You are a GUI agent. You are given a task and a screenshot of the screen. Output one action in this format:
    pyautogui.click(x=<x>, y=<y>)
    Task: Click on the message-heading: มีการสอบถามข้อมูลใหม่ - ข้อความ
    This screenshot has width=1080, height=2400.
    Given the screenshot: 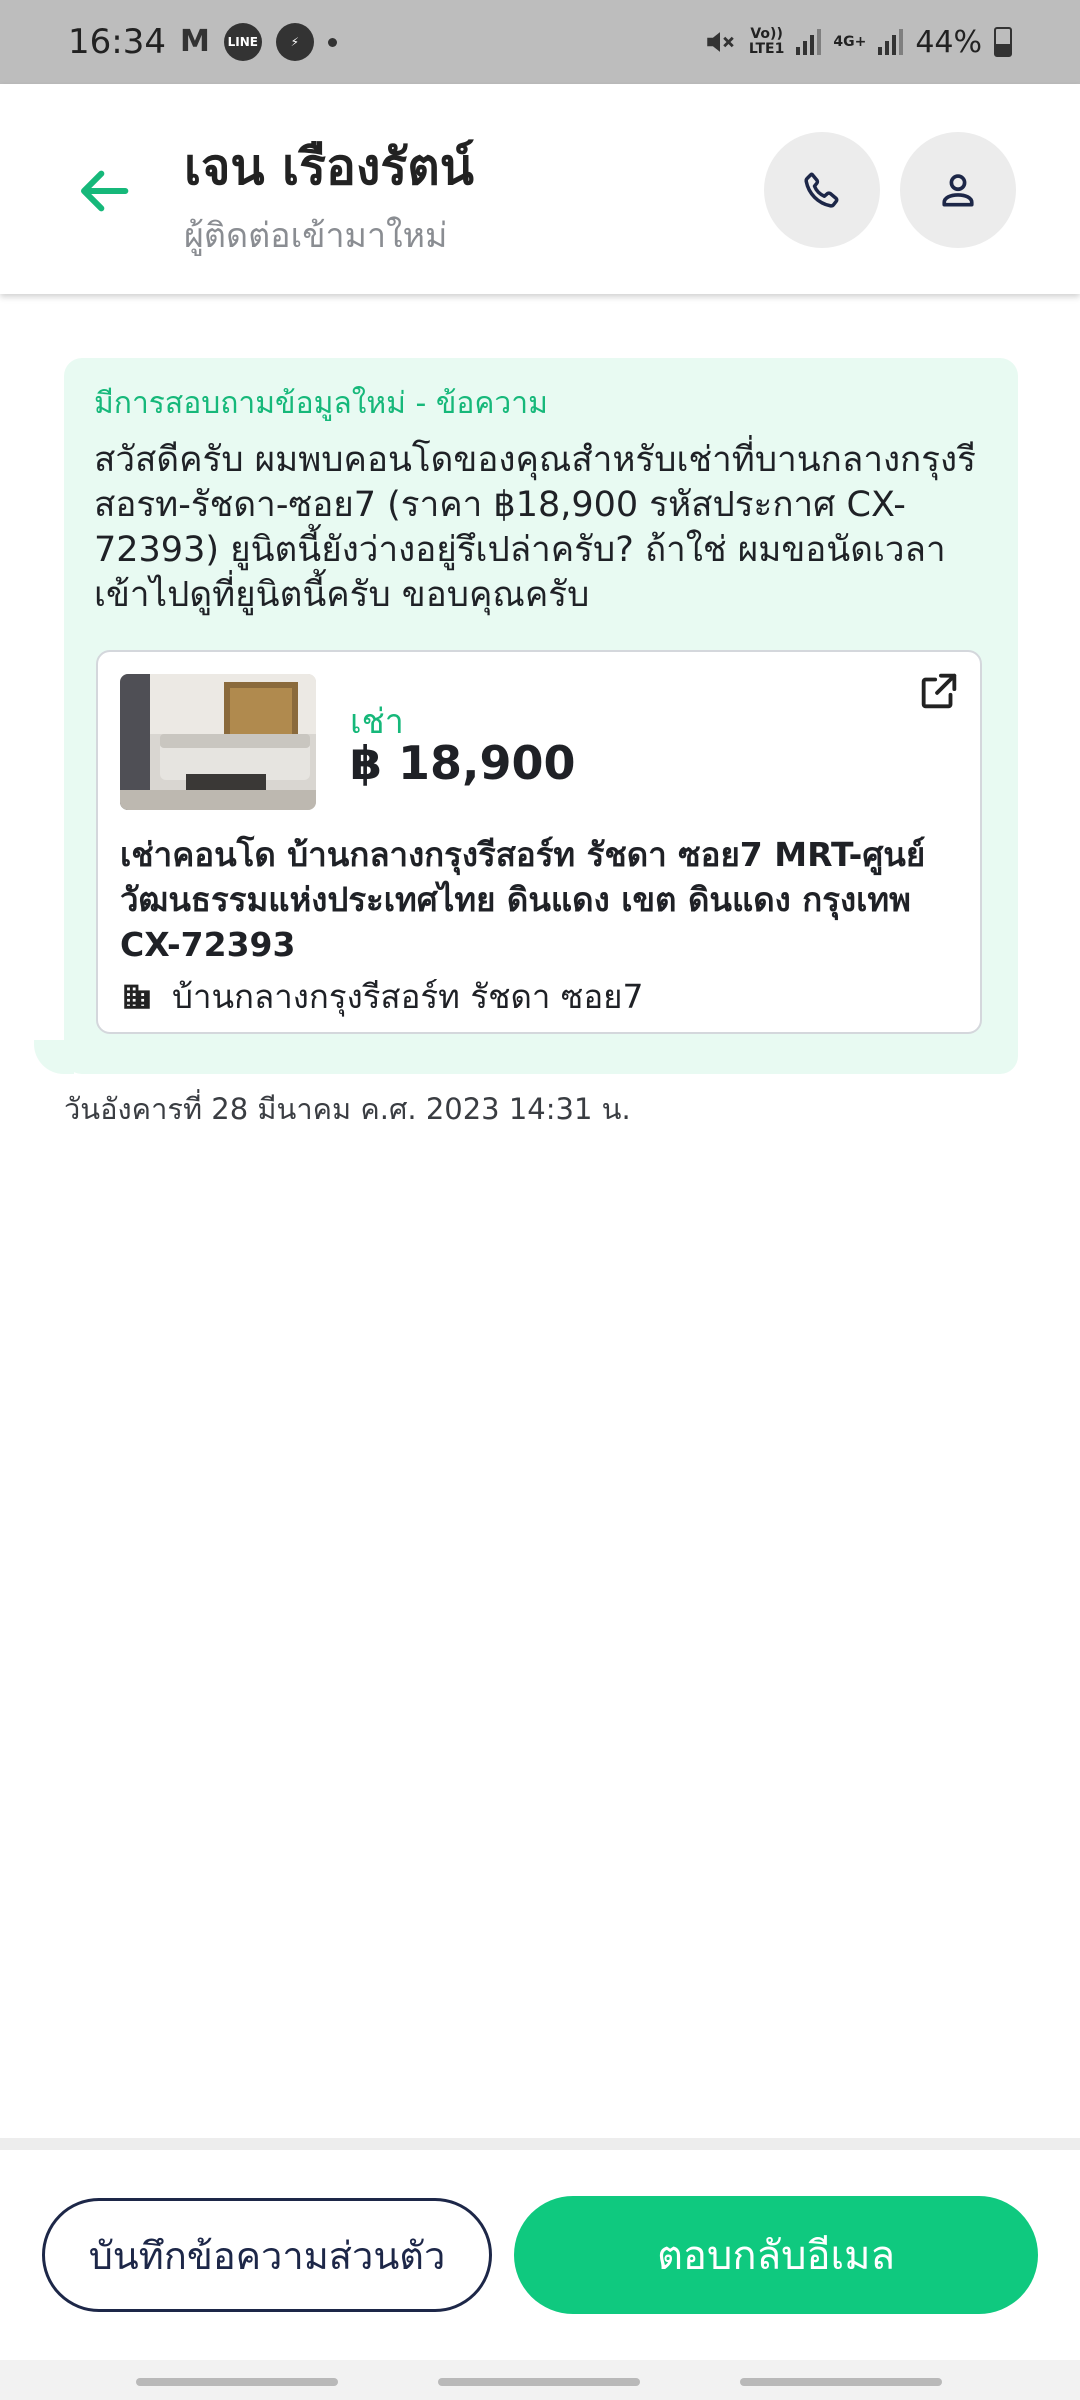 What is the action you would take?
    pyautogui.click(x=321, y=403)
    